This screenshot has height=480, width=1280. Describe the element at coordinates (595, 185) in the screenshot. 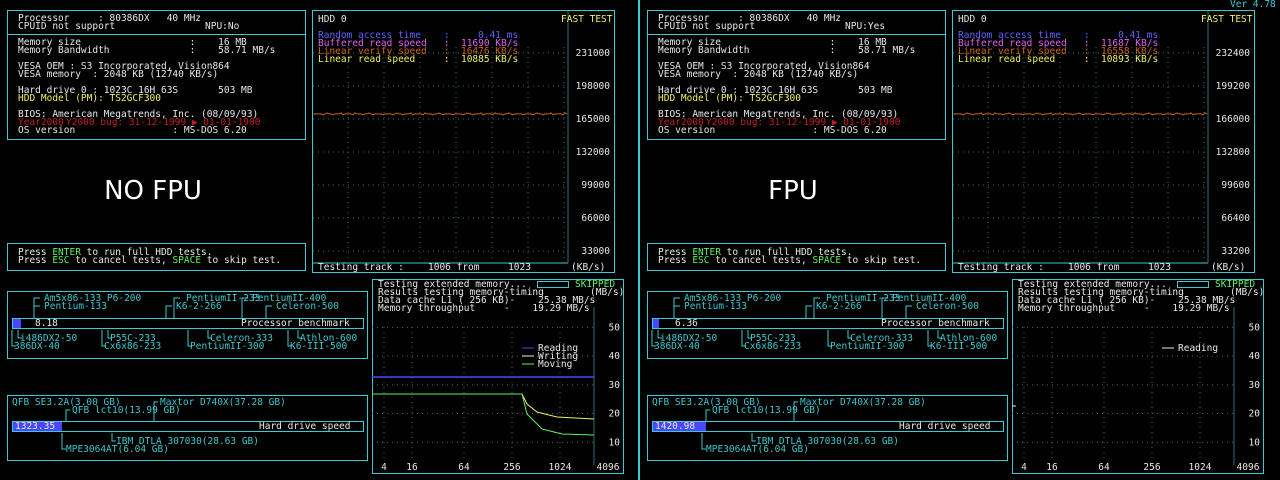

I see `hdd-tick-label: 99000` at that location.